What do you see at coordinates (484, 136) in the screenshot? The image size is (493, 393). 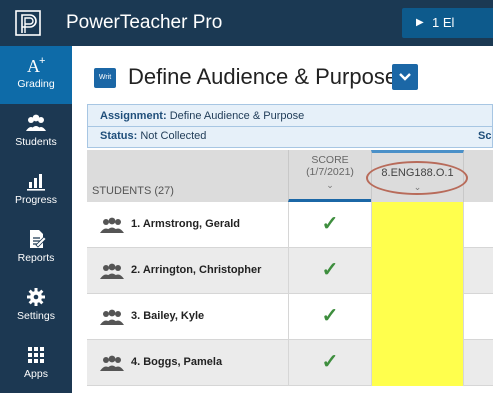 I see `score-info-link: Sc` at bounding box center [484, 136].